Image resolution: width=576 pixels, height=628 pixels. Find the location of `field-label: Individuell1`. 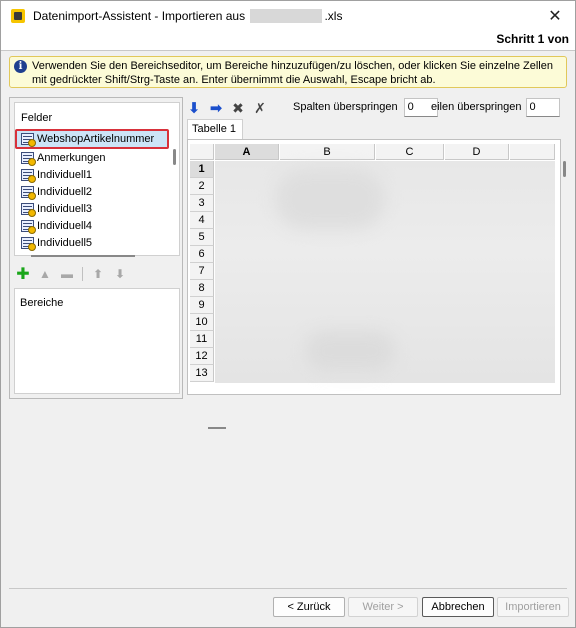

field-label: Individuell1 is located at coordinates (65, 174).